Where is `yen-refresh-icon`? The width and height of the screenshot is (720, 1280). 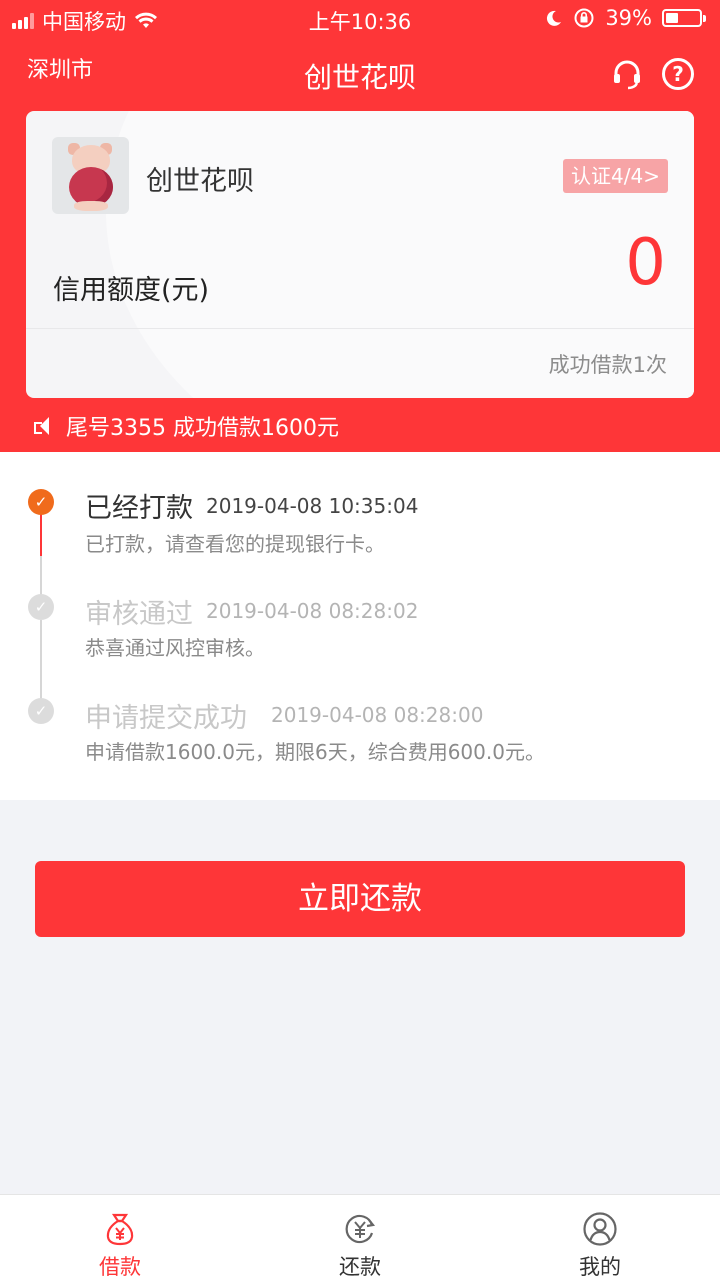 yen-refresh-icon is located at coordinates (360, 1229).